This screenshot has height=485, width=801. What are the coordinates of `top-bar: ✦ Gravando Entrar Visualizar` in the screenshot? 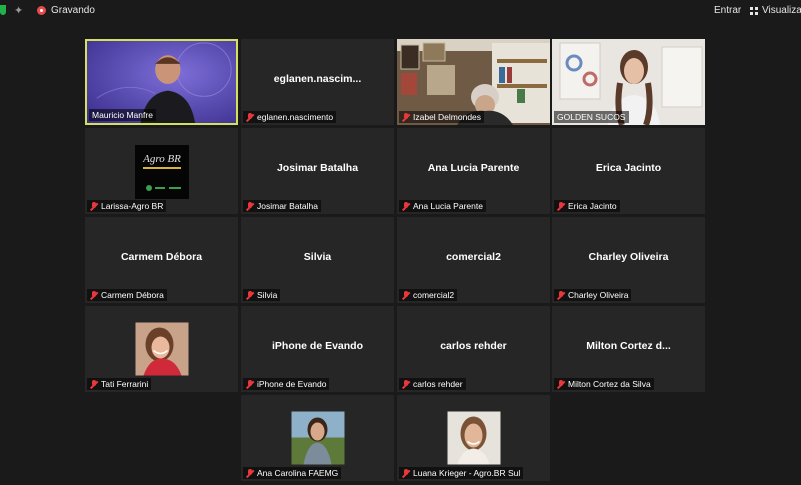 It's located at (400, 12).